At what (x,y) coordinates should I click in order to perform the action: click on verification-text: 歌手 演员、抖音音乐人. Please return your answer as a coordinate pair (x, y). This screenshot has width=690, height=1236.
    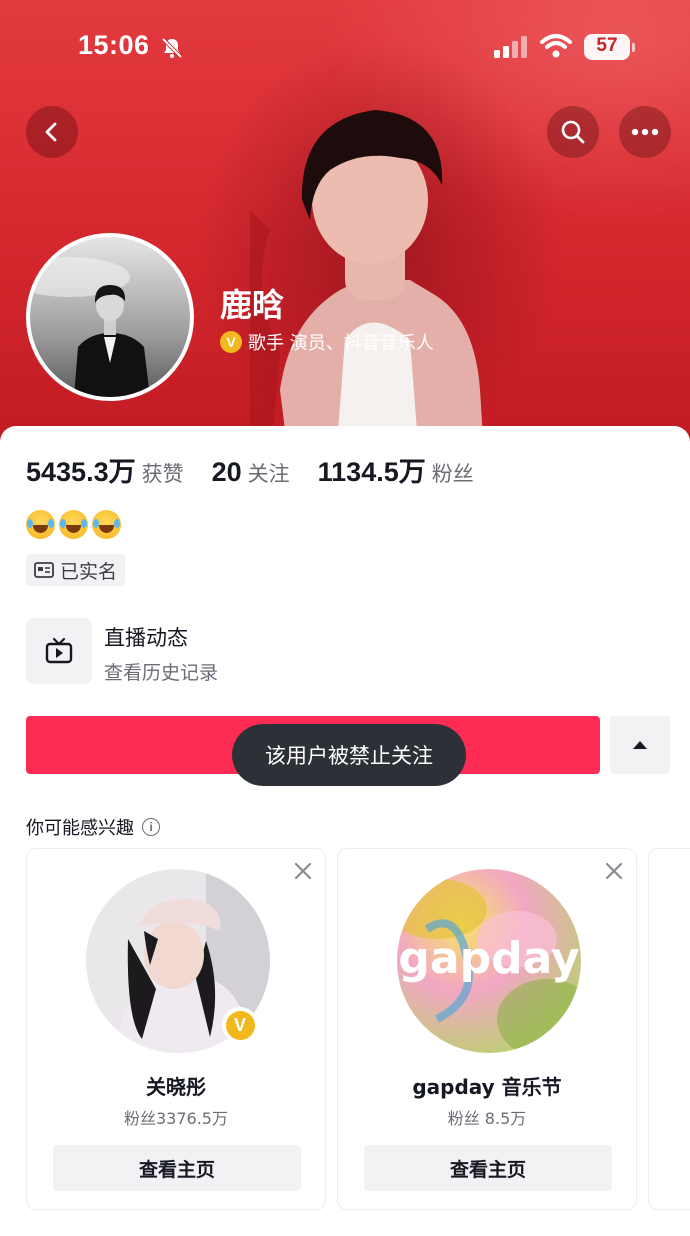
    Looking at the image, I should click on (341, 343).